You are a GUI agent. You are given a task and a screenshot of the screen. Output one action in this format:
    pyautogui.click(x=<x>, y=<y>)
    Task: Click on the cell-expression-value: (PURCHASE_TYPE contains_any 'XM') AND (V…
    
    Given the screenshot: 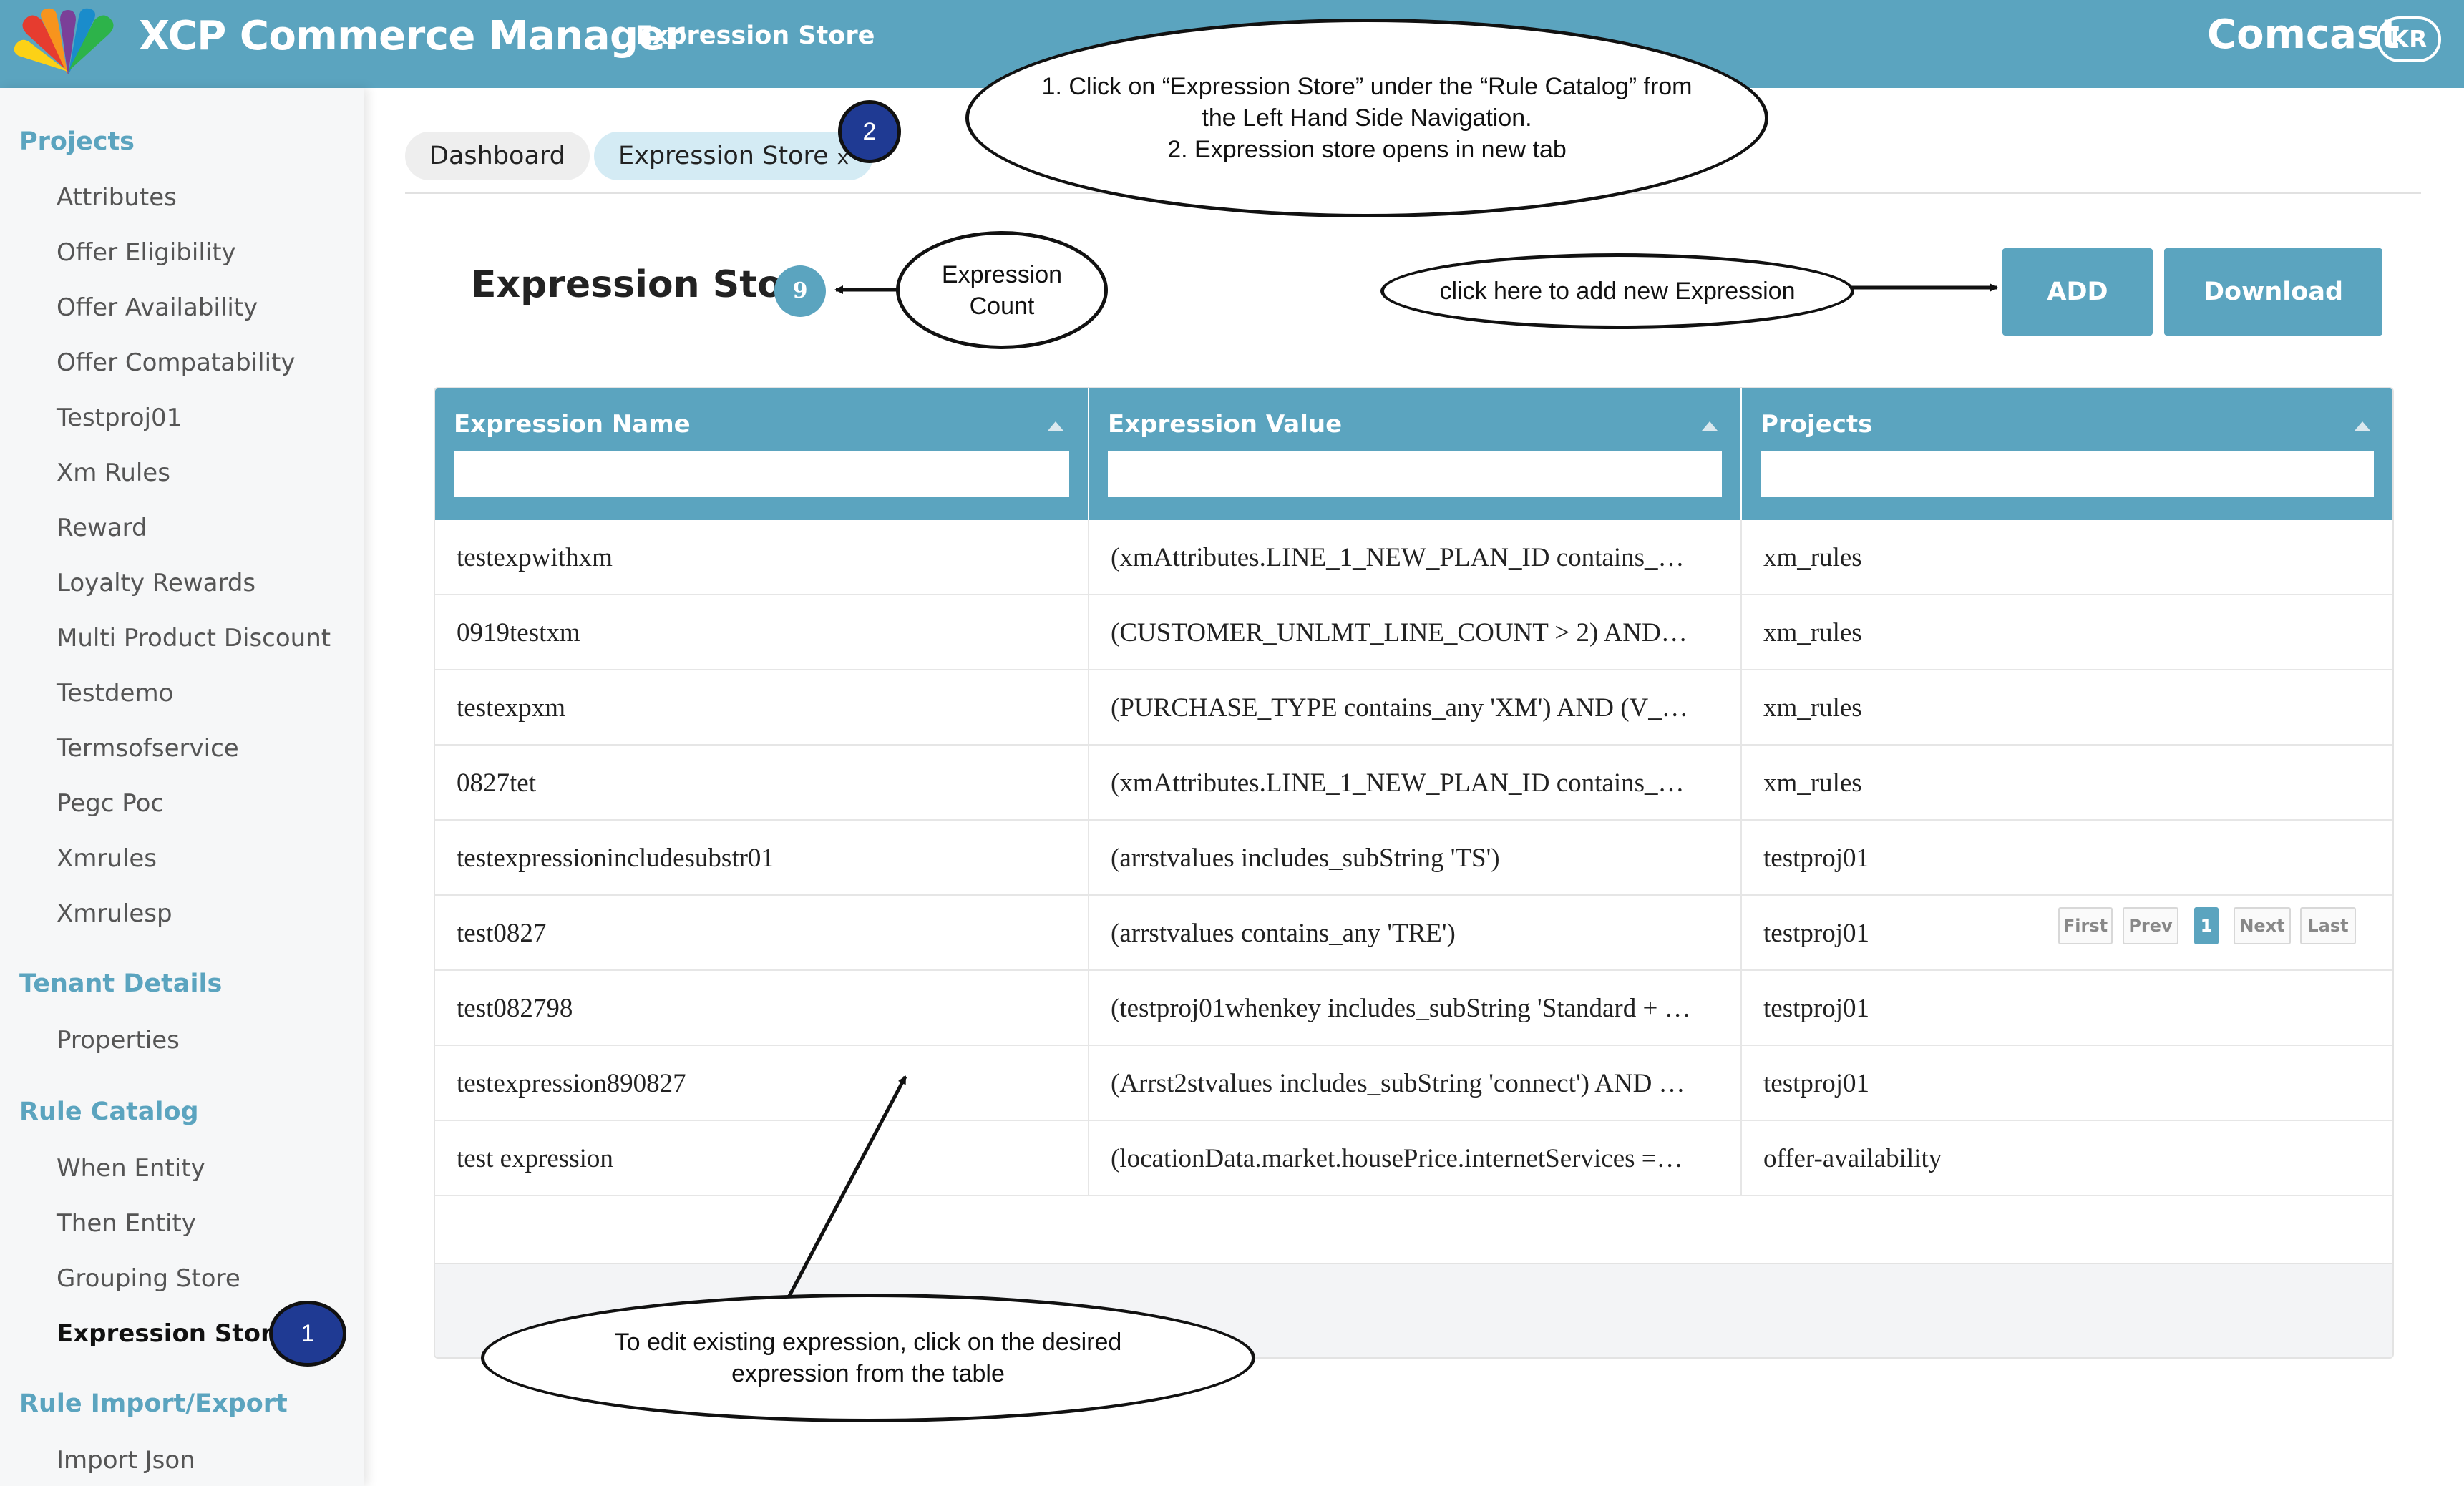 What is the action you would take?
    pyautogui.click(x=1415, y=708)
    